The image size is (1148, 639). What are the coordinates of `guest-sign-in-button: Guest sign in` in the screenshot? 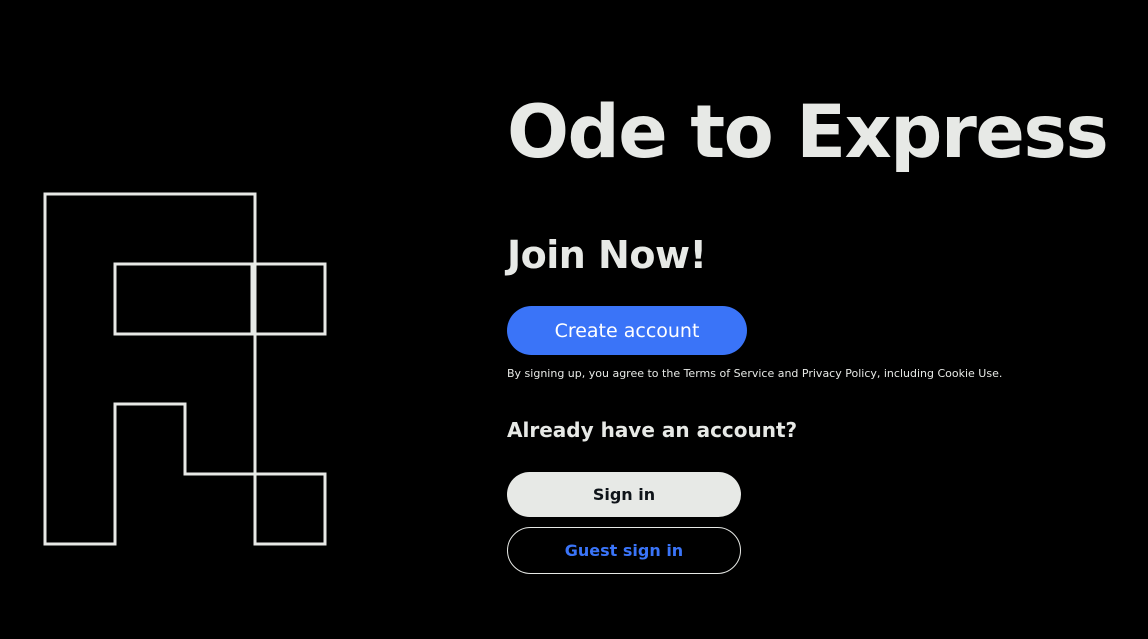 It's located at (624, 550).